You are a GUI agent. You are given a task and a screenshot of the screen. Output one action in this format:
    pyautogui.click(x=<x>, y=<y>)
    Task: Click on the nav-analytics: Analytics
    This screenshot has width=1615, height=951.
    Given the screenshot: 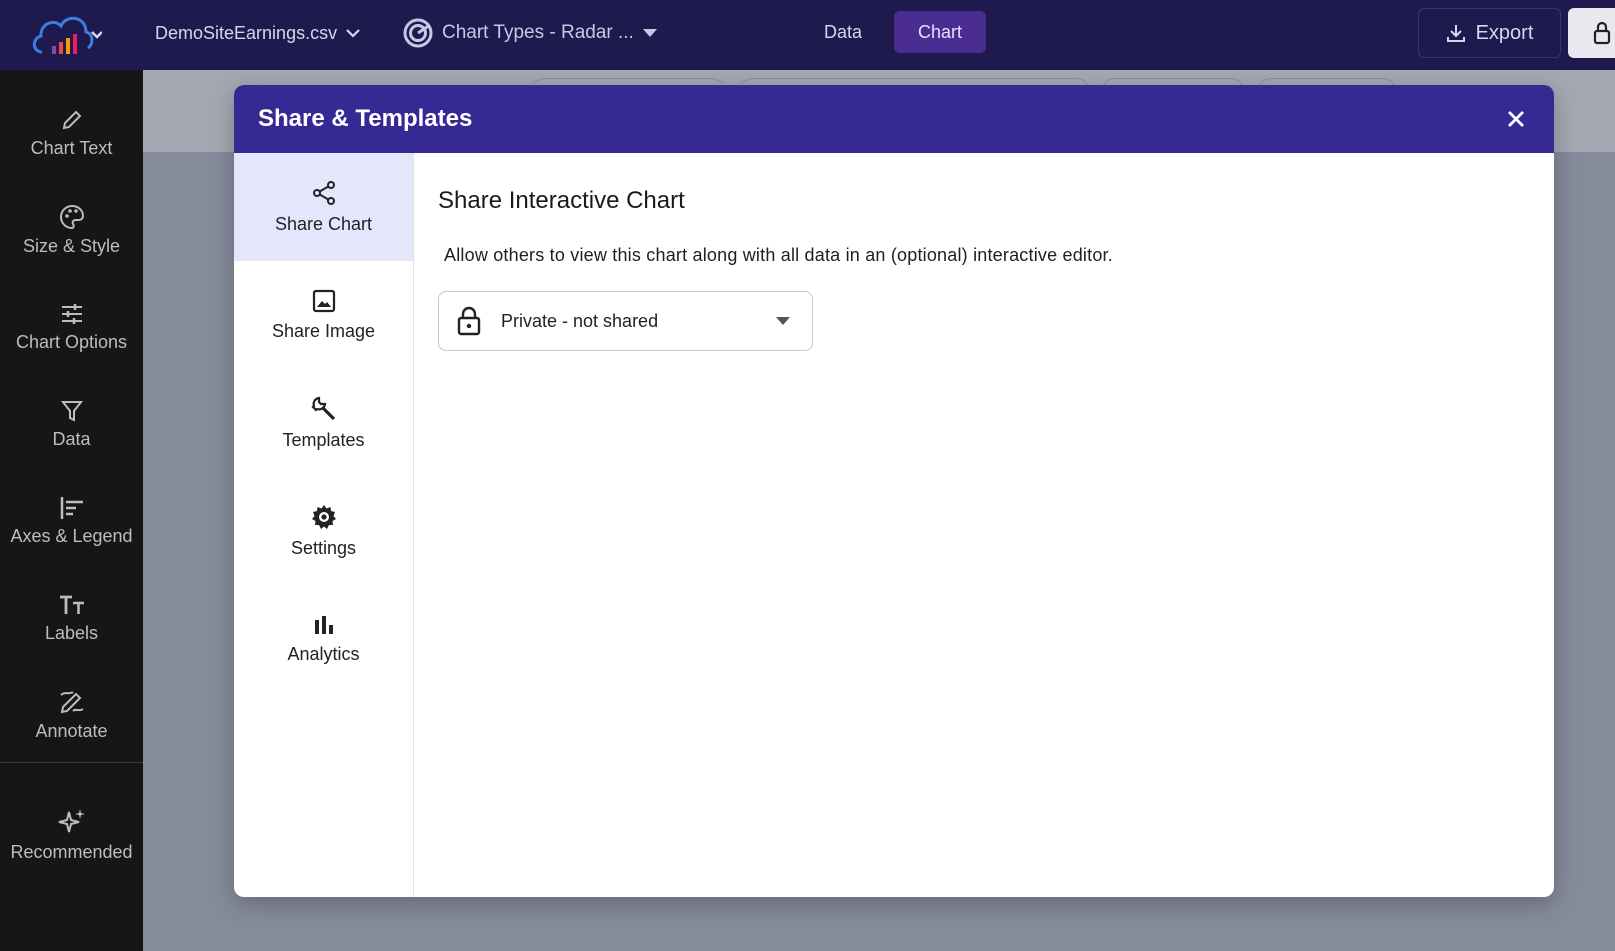 What is the action you would take?
    pyautogui.click(x=323, y=639)
    